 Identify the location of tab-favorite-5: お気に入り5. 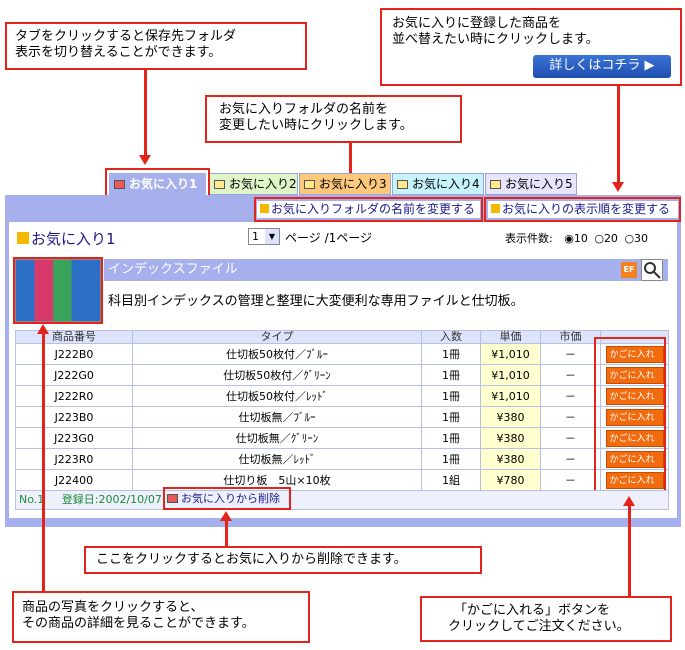
(531, 184).